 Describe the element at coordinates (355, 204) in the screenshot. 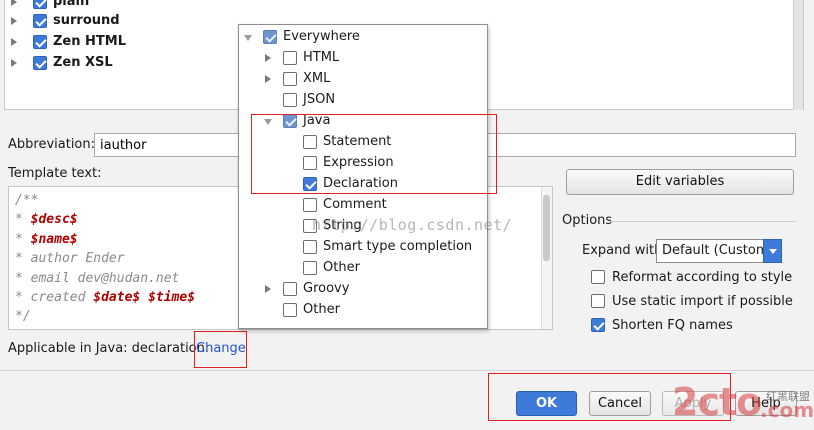

I see `popup-item-label: Comment` at that location.